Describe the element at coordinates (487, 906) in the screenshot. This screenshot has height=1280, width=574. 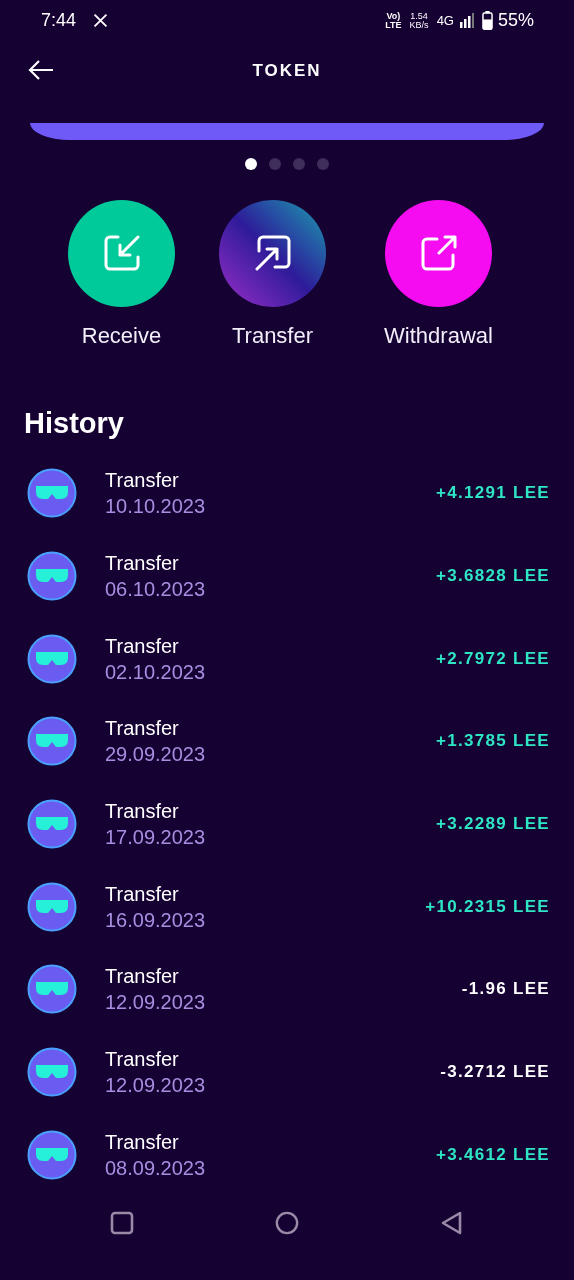
I see `transaction-amount: +10.2315 LEE` at that location.